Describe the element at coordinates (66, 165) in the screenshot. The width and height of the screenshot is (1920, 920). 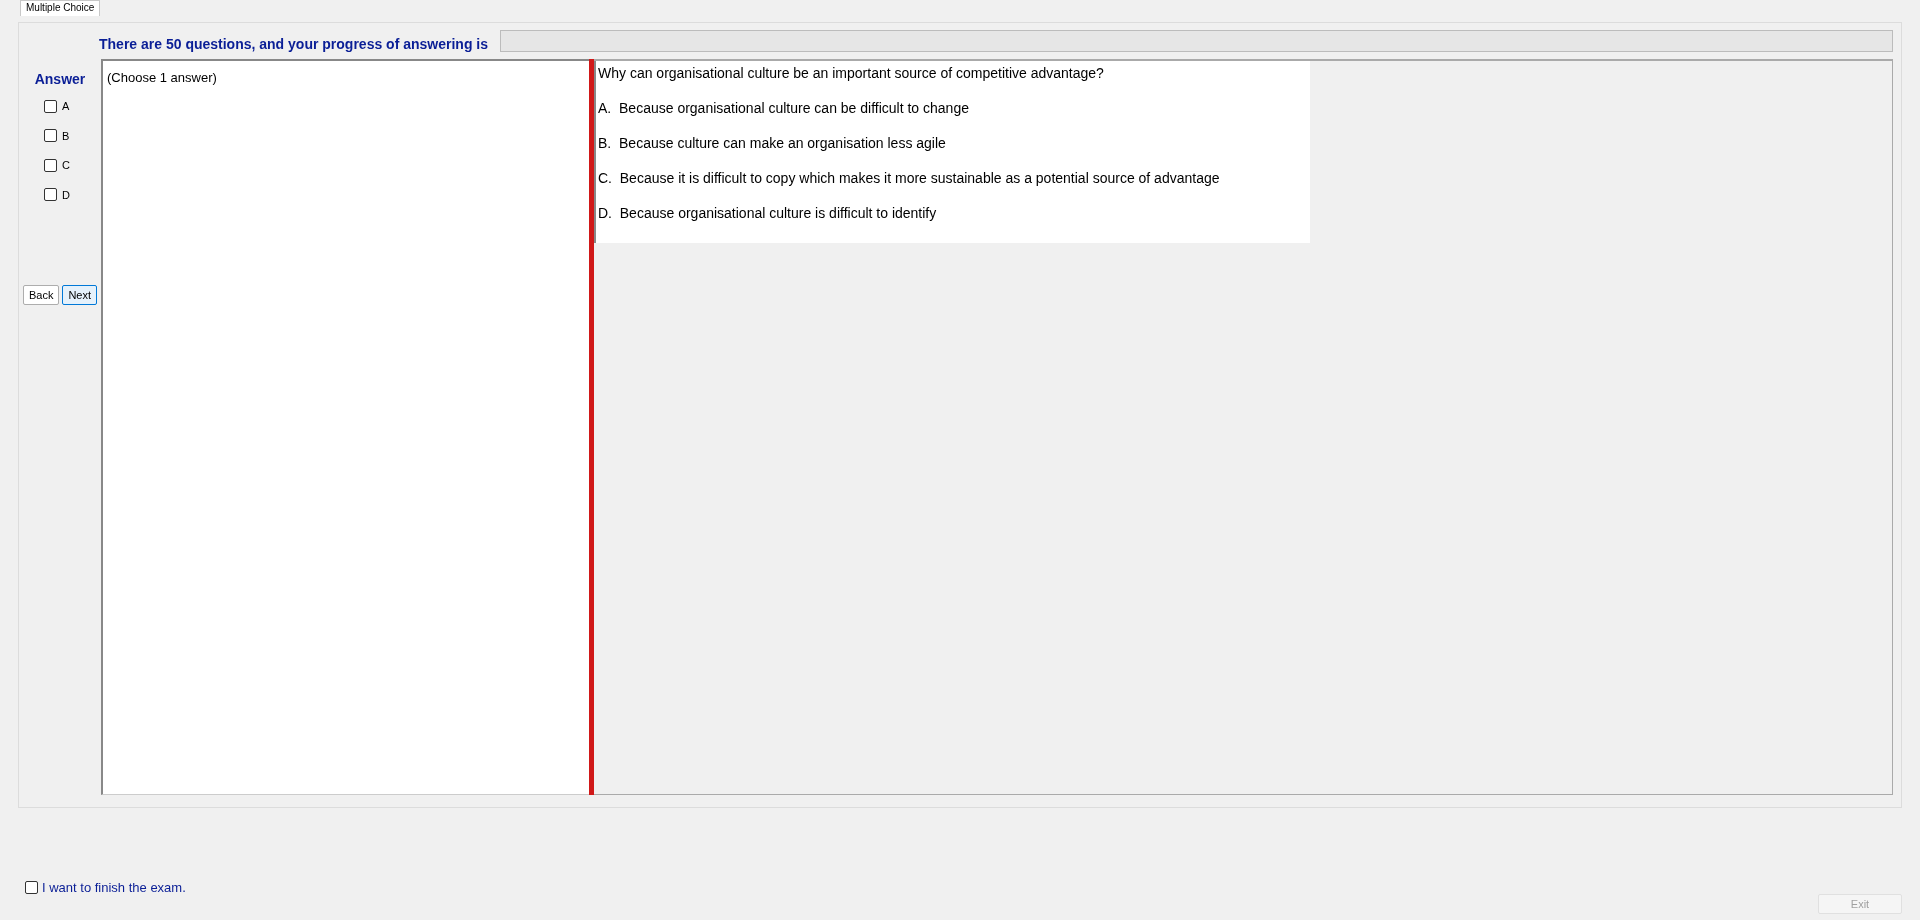
I see `option-label: C` at that location.